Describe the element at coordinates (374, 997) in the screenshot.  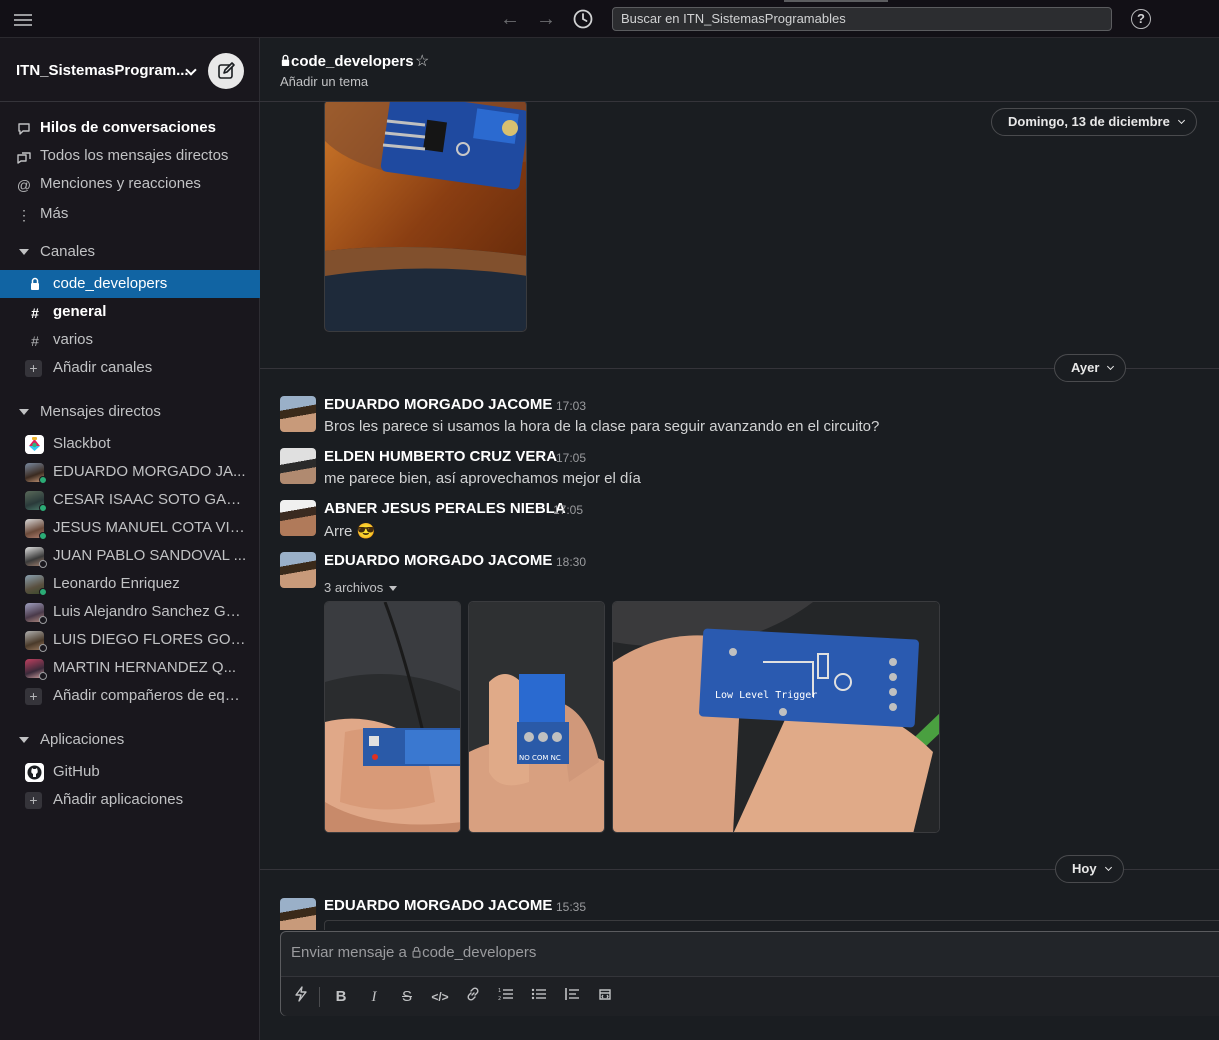
I see `italic-icon: I` at that location.